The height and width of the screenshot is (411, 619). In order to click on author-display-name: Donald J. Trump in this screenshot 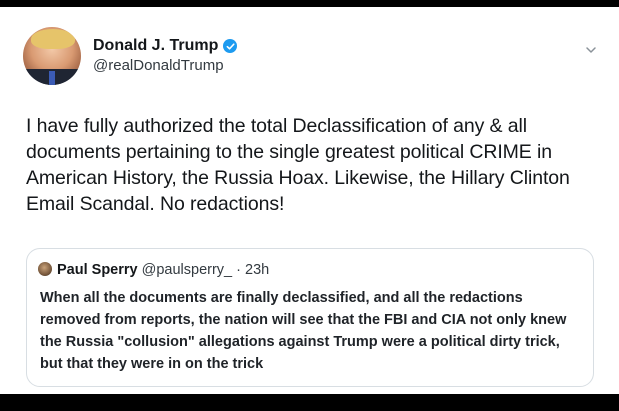, I will do `click(155, 46)`.